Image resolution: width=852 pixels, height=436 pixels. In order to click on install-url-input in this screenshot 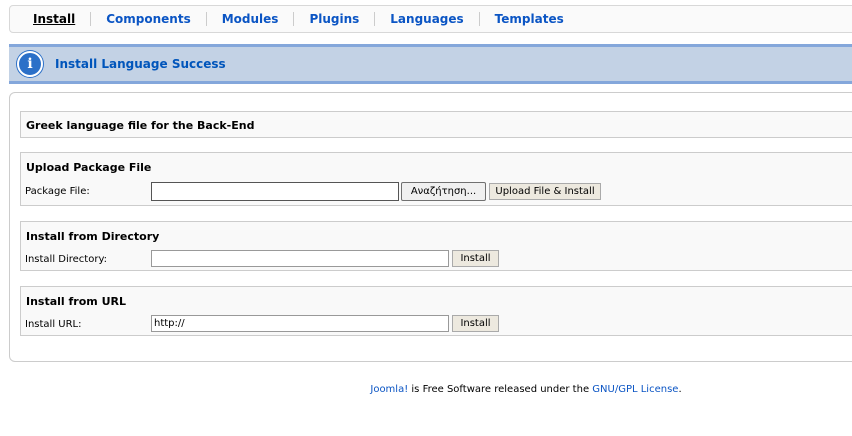, I will do `click(300, 323)`.